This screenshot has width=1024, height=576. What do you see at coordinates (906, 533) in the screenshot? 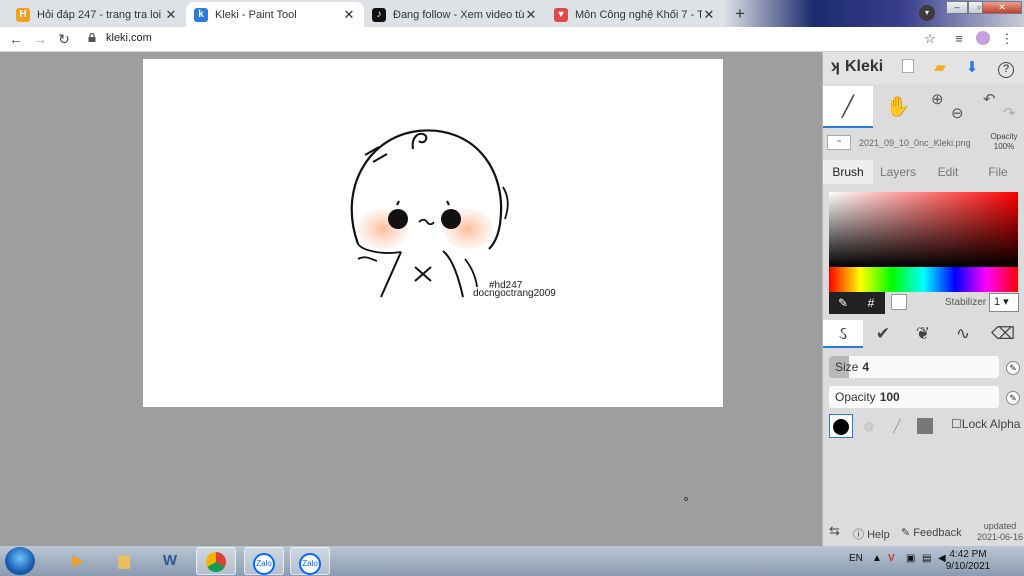
I see `feedback-icon: ✎` at bounding box center [906, 533].